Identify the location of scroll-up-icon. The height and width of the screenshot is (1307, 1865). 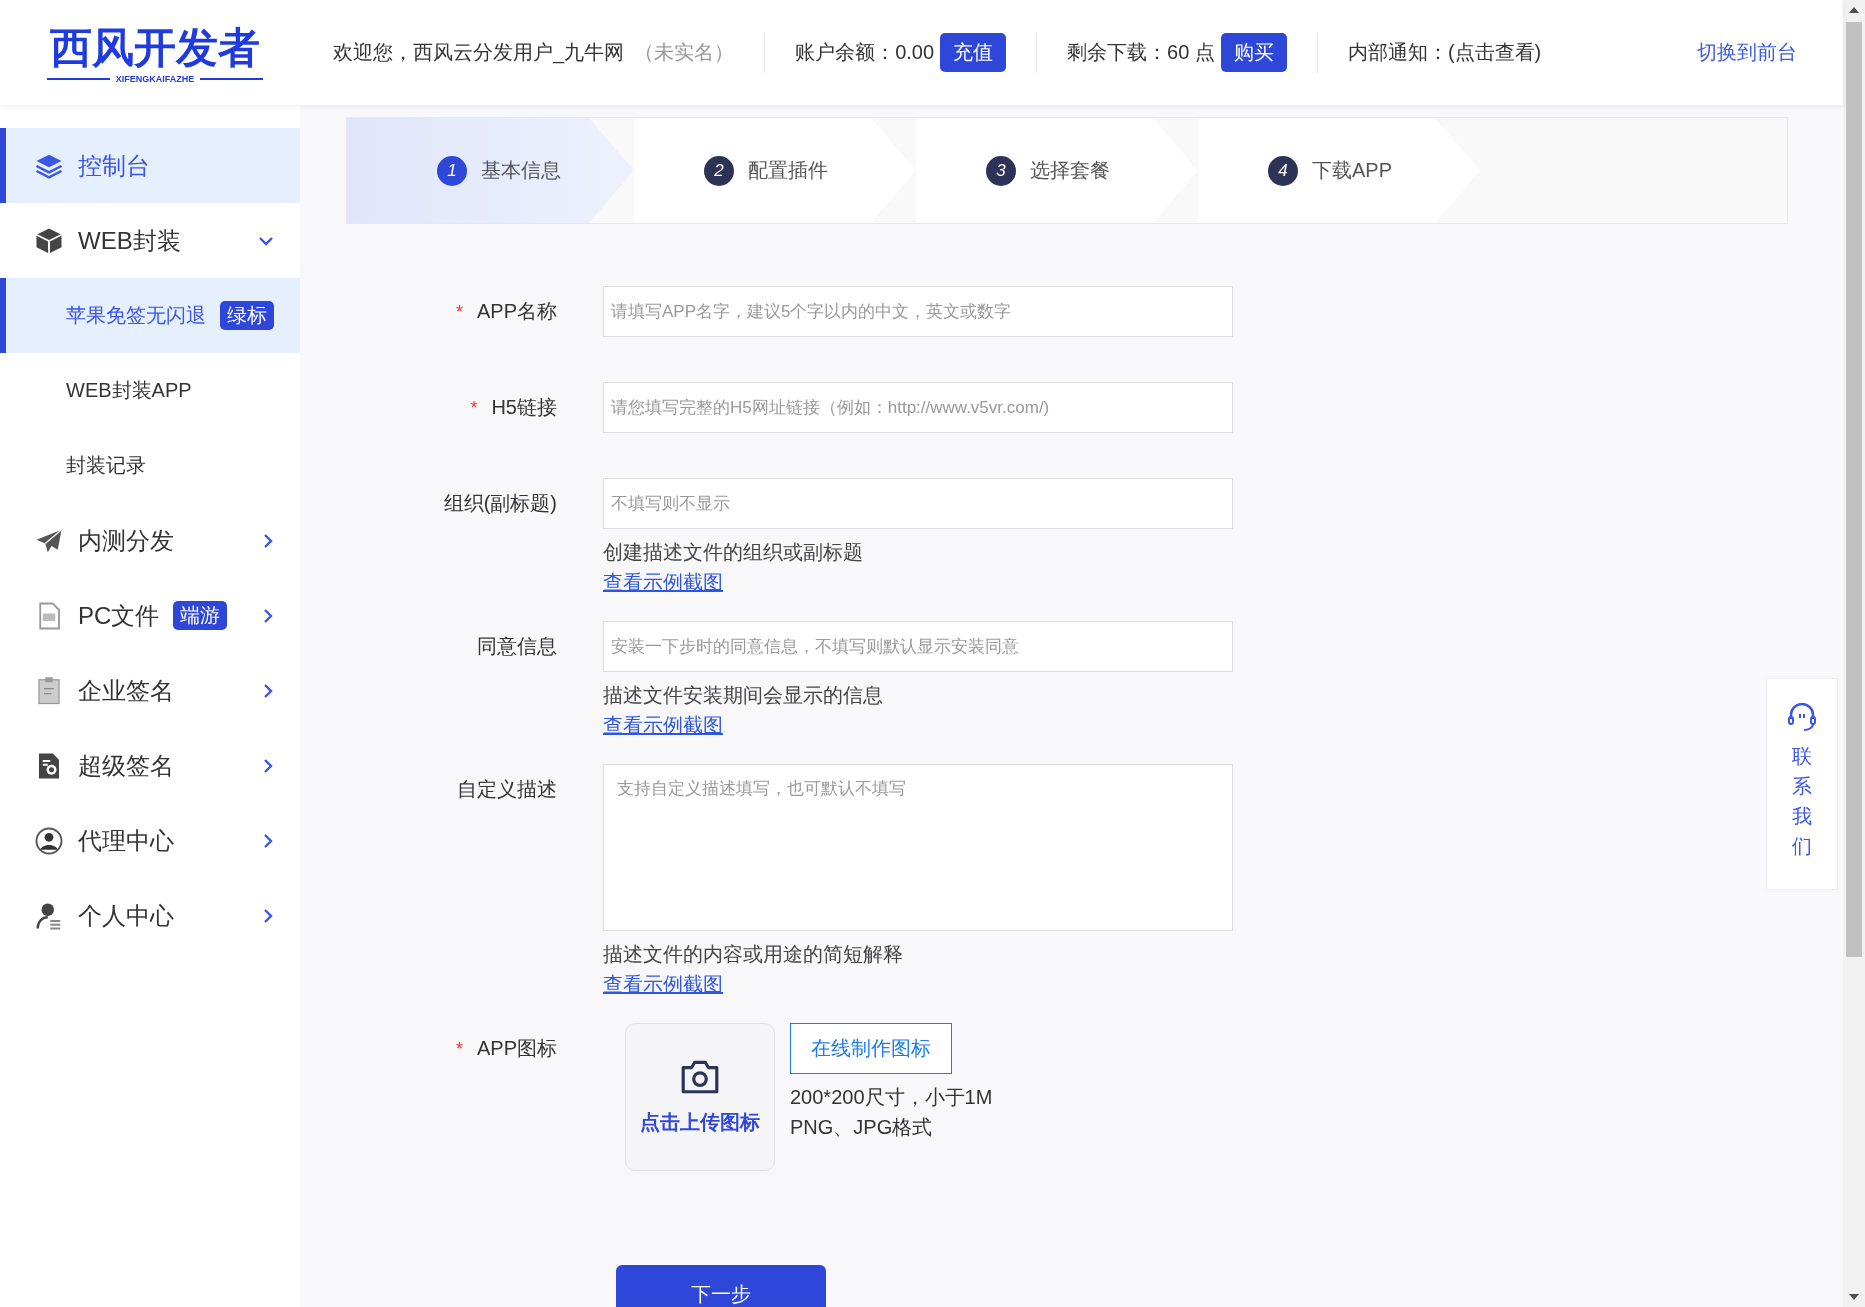
(1854, 10).